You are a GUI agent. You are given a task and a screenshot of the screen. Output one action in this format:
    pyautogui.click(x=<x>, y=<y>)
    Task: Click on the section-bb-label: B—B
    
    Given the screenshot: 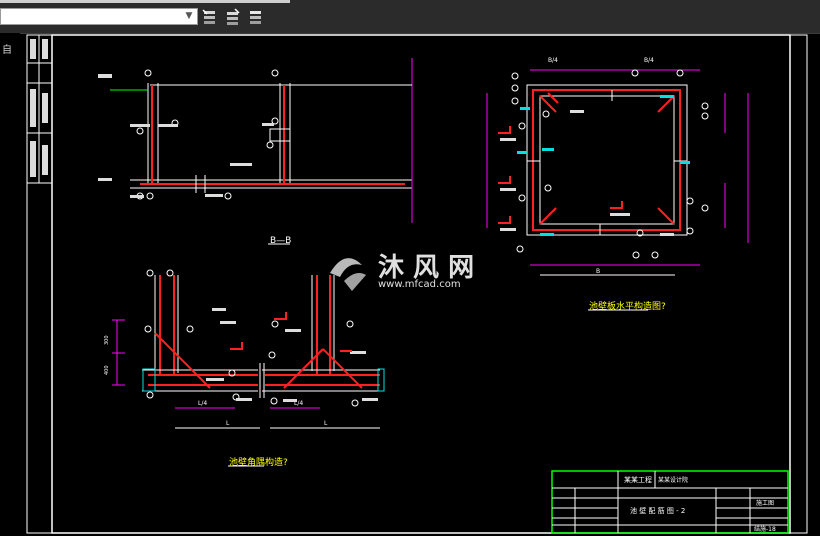 What is the action you would take?
    pyautogui.click(x=280, y=241)
    